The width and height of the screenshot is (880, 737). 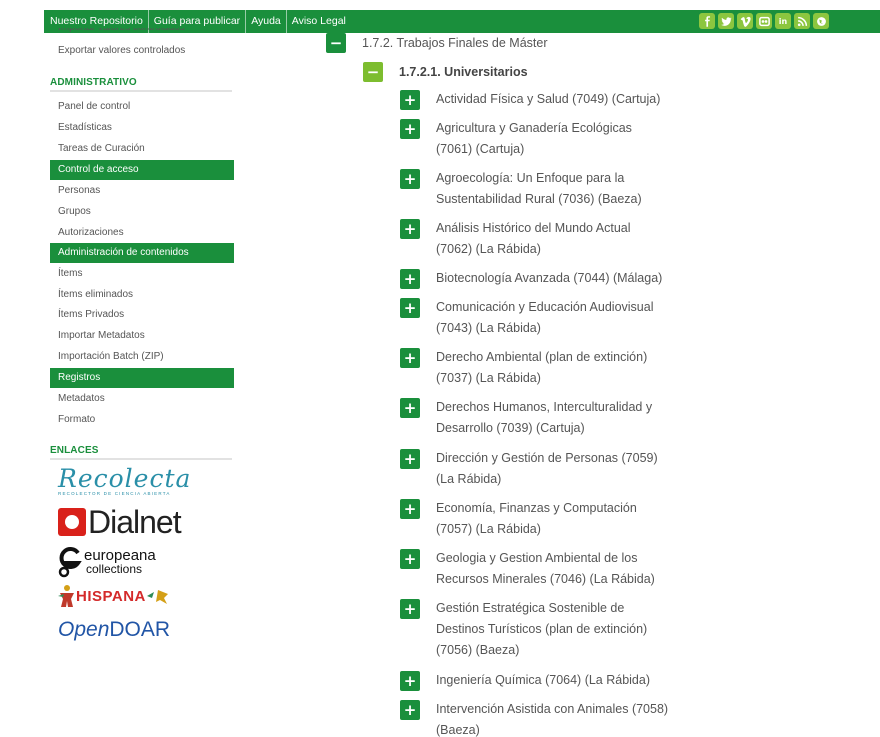 I want to click on tree-child-label-line: Derecho Ambiental (plan de extinción), so click(x=542, y=357).